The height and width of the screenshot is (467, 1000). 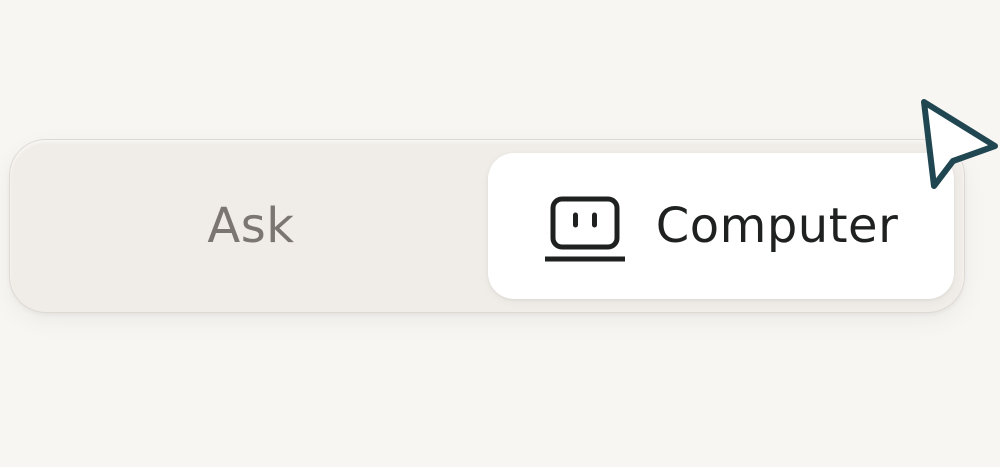 I want to click on ask-mode-label: Ask, so click(x=251, y=226).